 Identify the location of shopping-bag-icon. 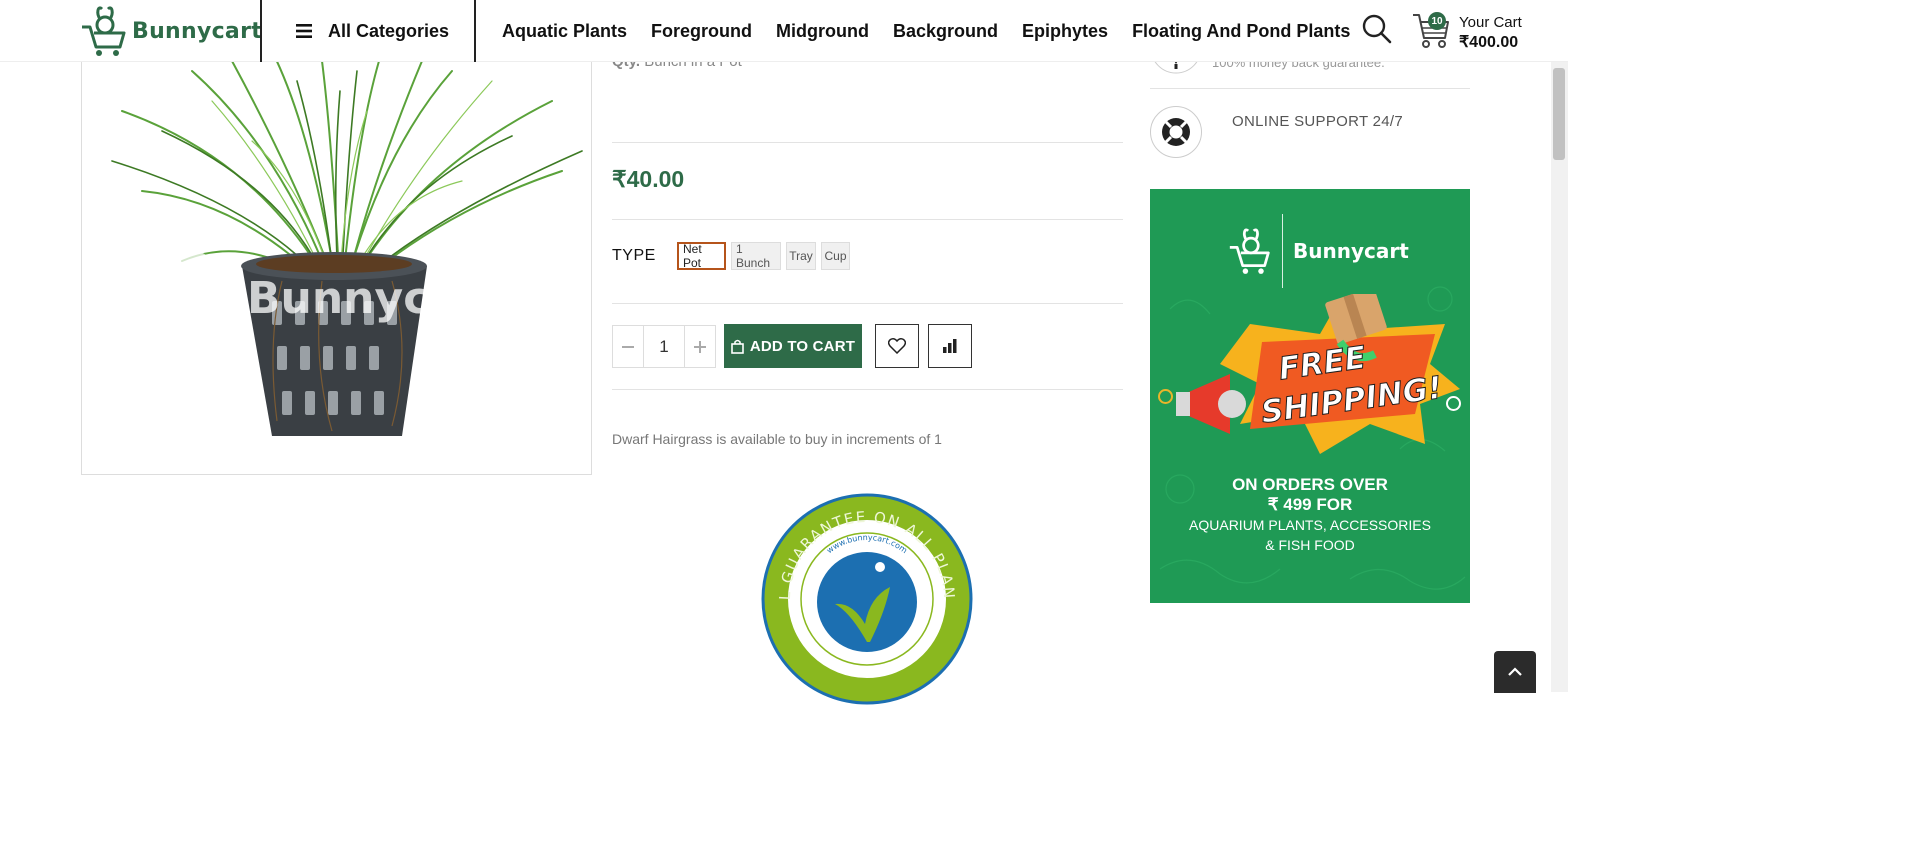
(737, 346).